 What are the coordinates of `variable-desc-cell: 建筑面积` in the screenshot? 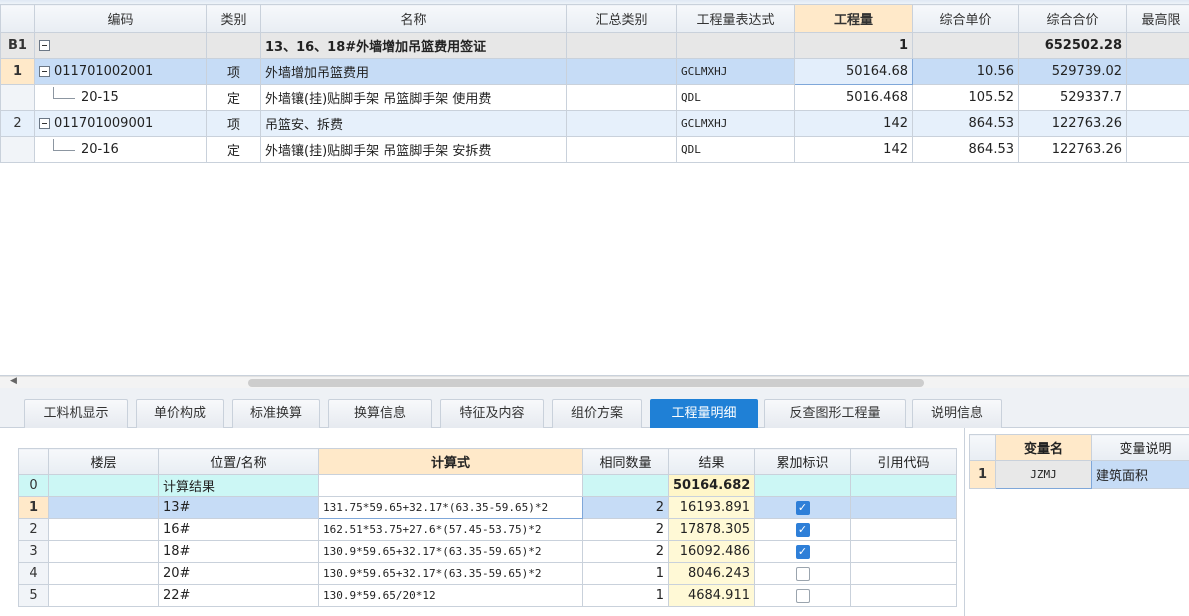 It's located at (1140, 474).